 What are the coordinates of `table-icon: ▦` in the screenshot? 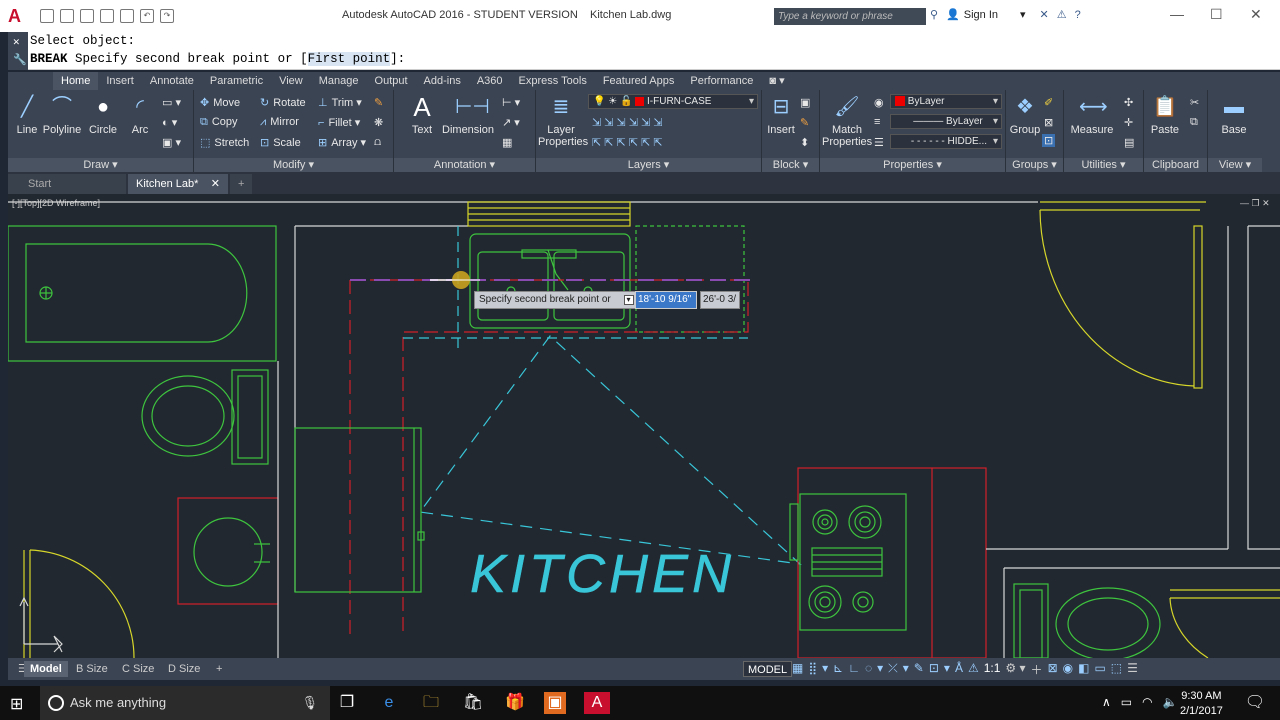 It's located at (507, 142).